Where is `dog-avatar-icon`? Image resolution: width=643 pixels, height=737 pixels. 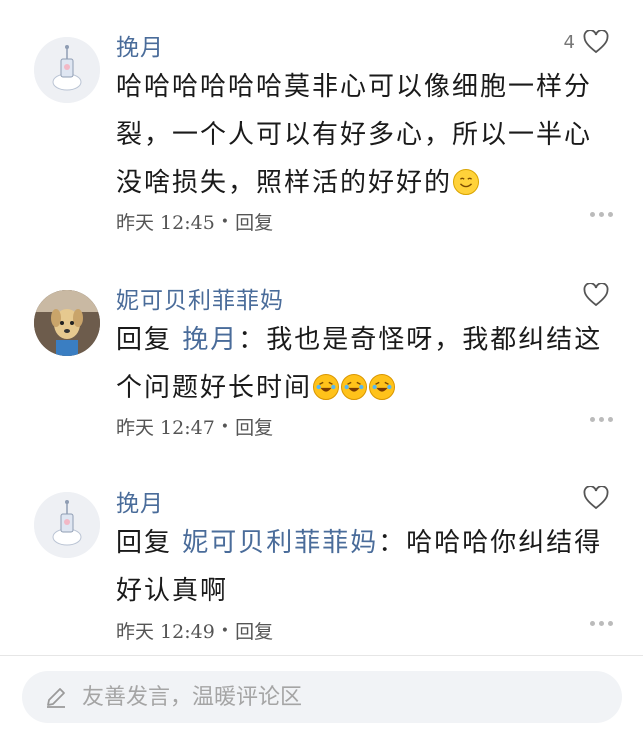
dog-avatar-icon is located at coordinates (67, 323).